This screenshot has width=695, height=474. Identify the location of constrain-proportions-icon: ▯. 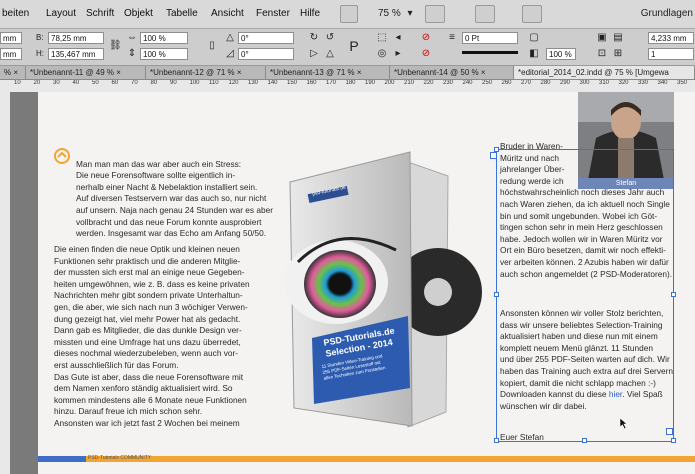
(212, 46).